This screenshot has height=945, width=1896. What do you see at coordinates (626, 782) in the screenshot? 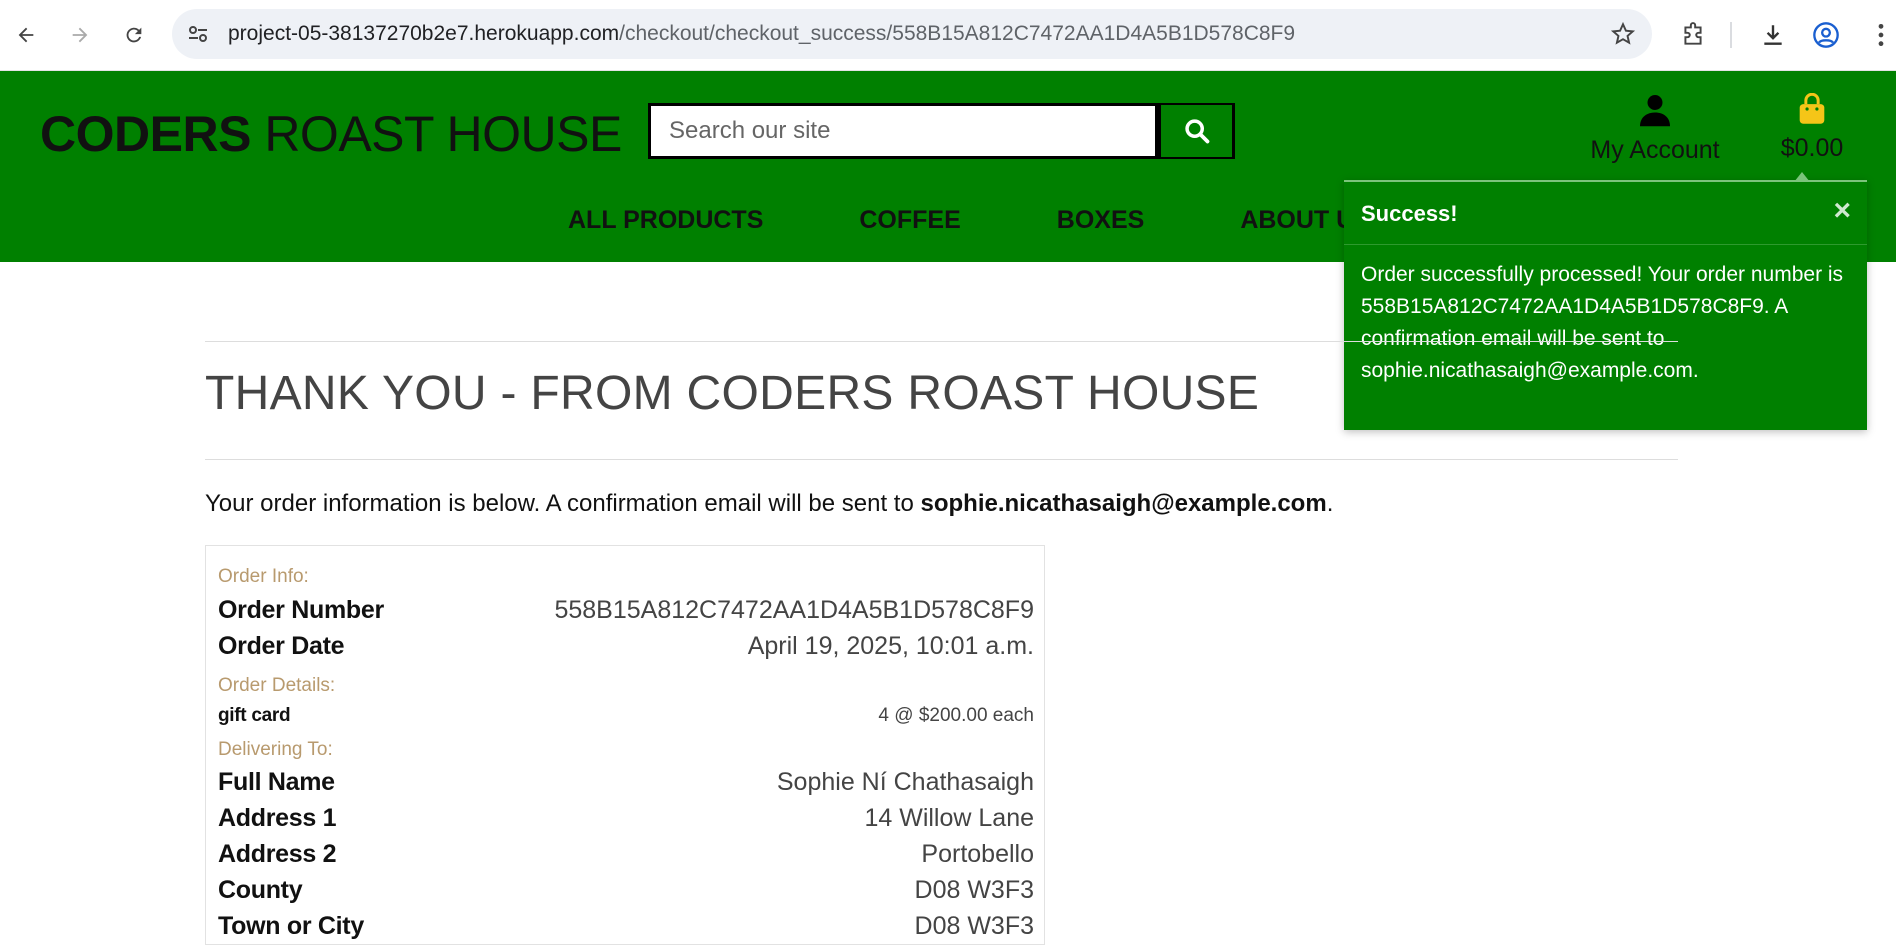
I see `full-name-row: Full Name Sophie Ní Chathasaigh` at bounding box center [626, 782].